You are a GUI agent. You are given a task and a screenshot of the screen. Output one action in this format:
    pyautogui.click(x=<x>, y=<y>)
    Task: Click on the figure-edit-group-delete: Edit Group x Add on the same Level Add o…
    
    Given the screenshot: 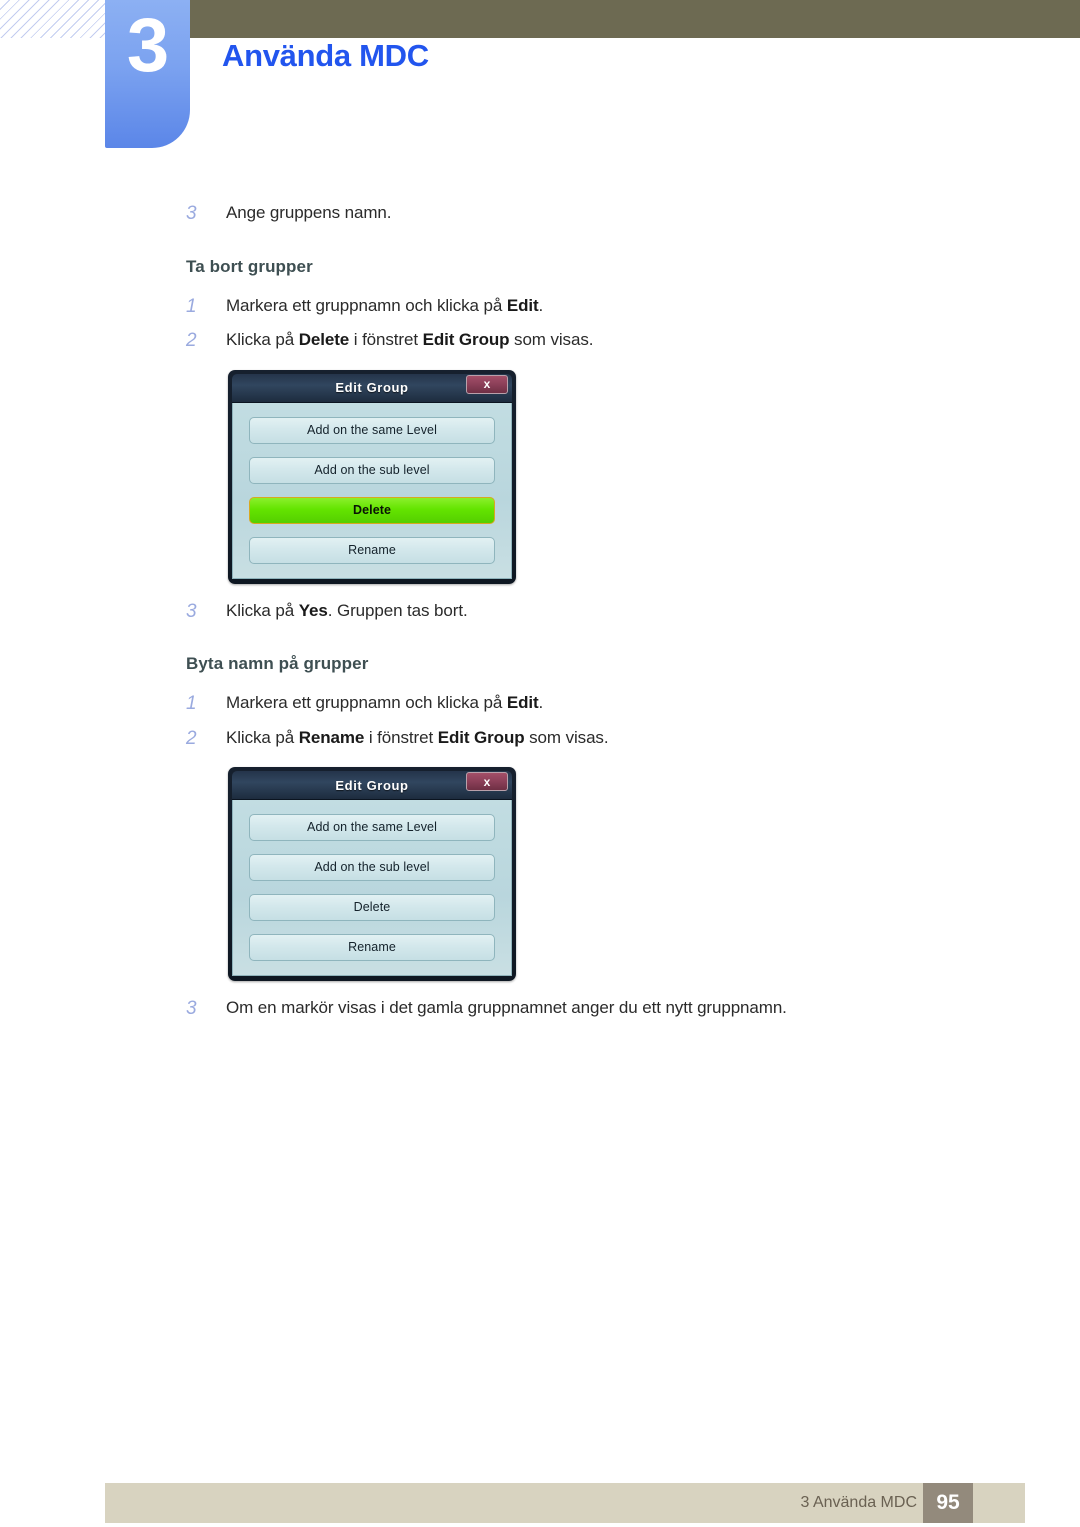 What is the action you would take?
    pyautogui.click(x=654, y=476)
    